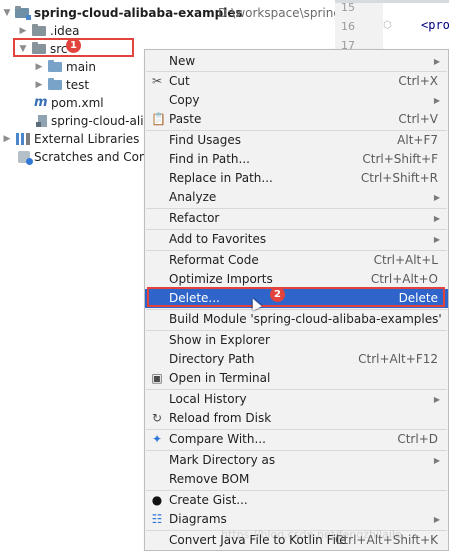  Describe the element at coordinates (400, 159) in the screenshot. I see `menu-item-shortcut: Ctrl+Shift+F` at that location.